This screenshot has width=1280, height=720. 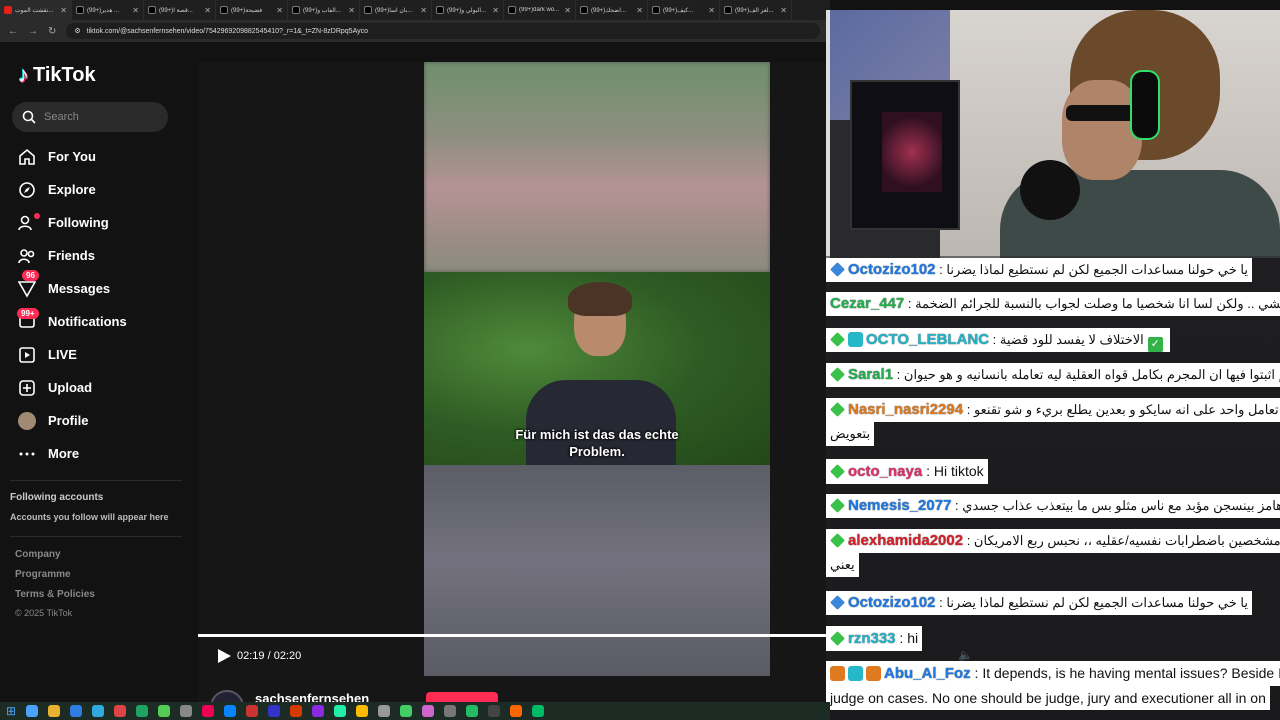 What do you see at coordinates (912, 152) in the screenshot?
I see `pc-glow` at bounding box center [912, 152].